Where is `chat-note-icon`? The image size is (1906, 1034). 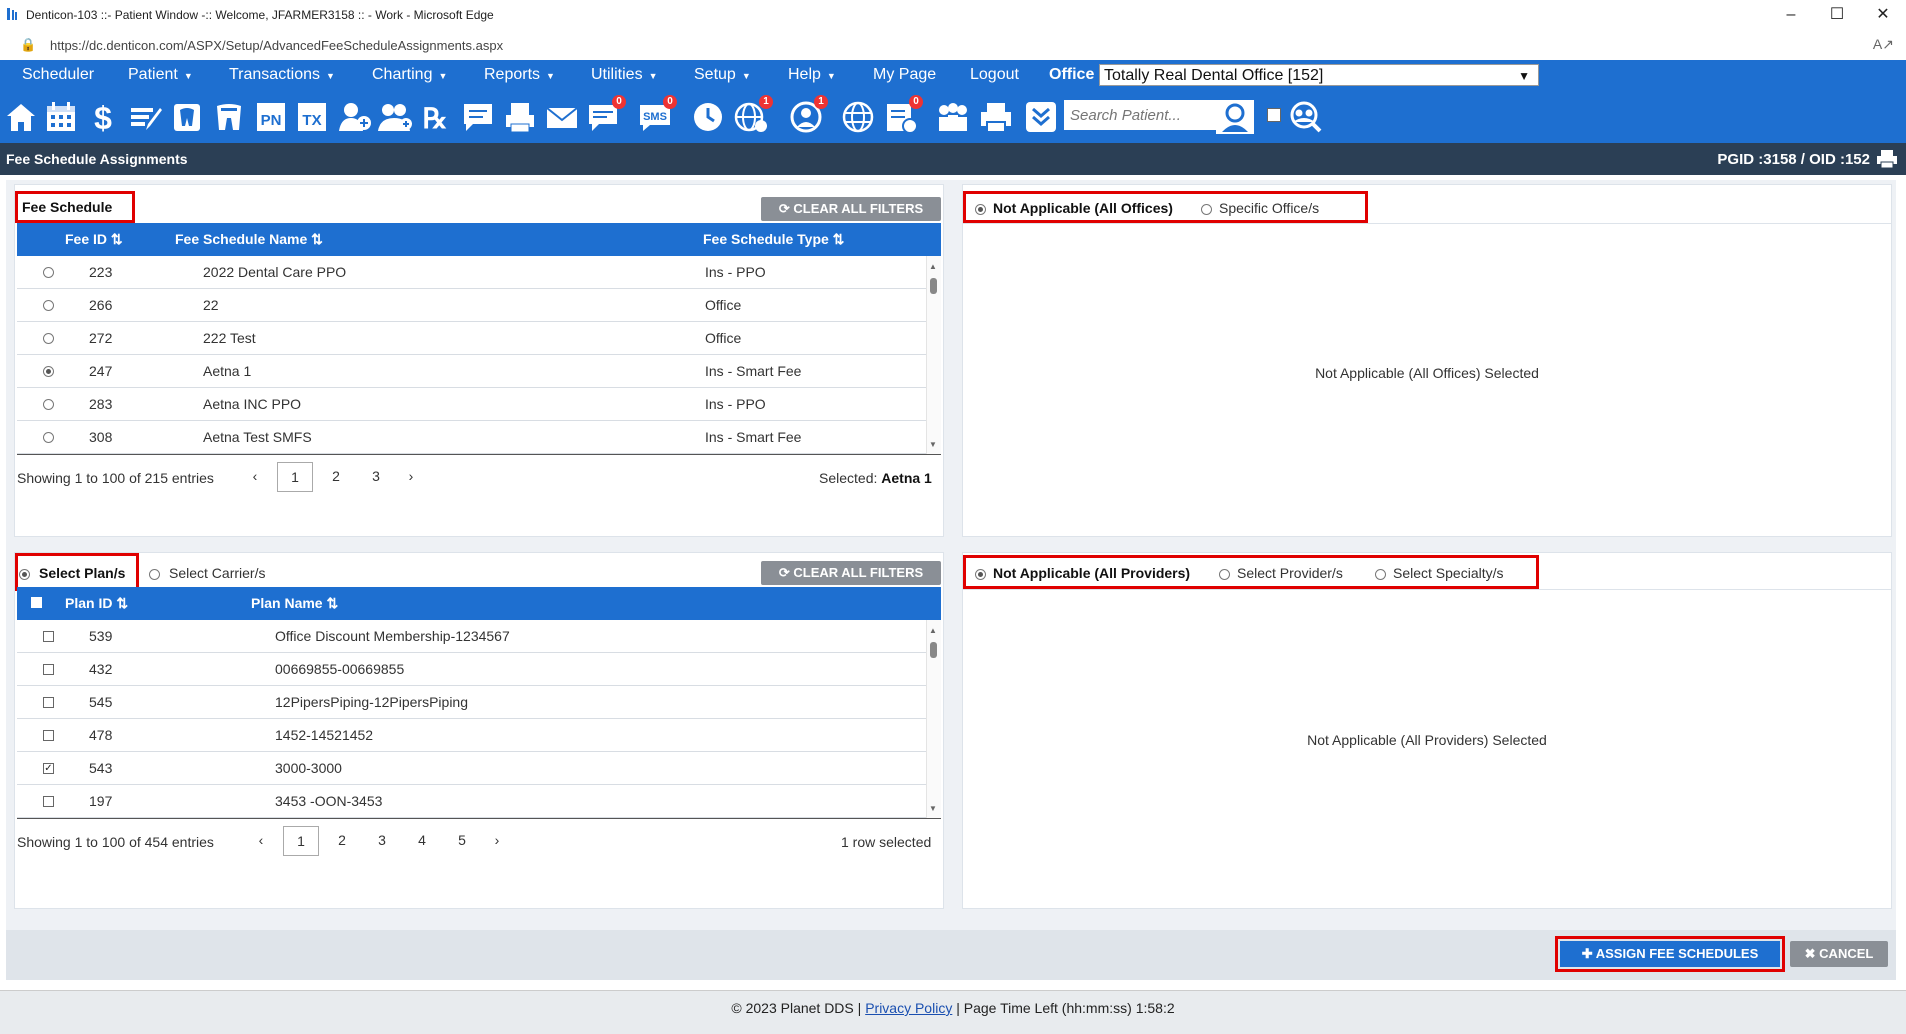 chat-note-icon is located at coordinates (478, 117).